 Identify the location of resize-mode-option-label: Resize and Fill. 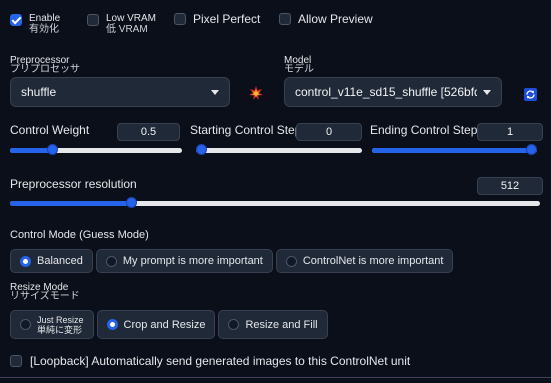
(281, 324).